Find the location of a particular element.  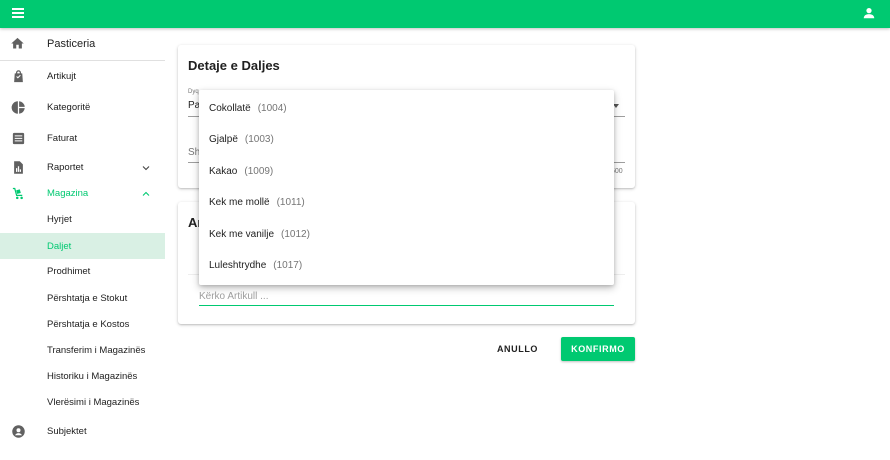

chevron-down-icon is located at coordinates (146, 167).